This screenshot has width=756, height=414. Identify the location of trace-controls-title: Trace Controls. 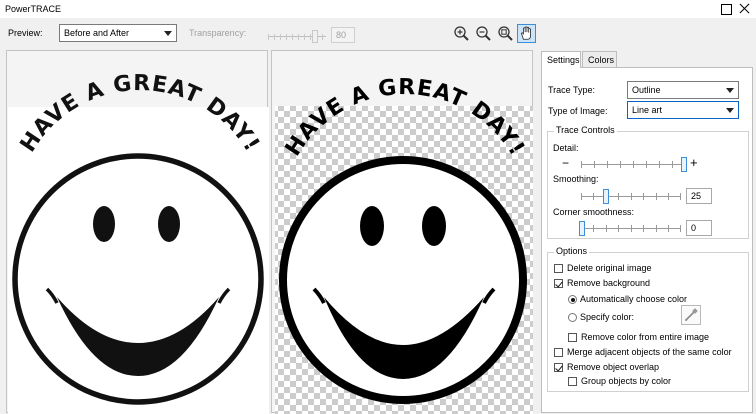
(585, 130).